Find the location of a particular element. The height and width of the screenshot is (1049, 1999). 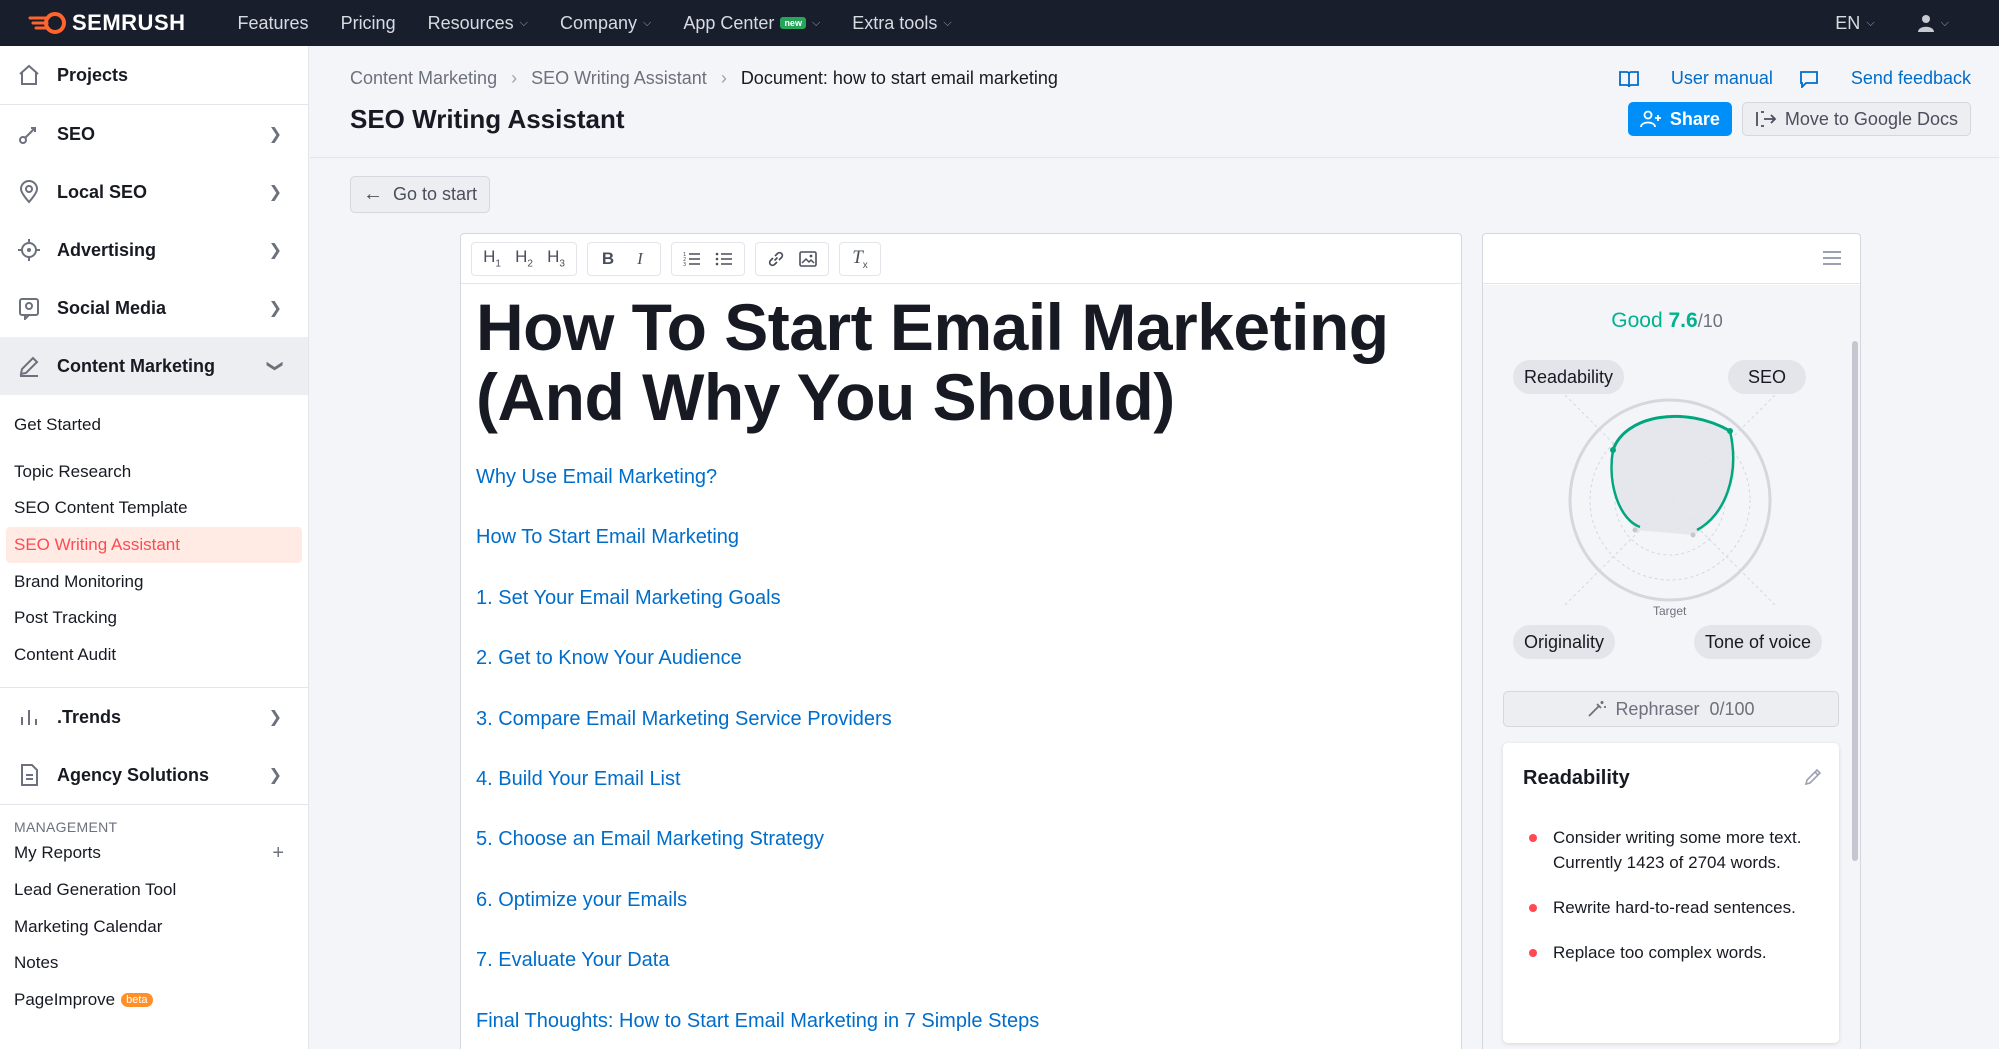

beta-badge: beta is located at coordinates (137, 999).